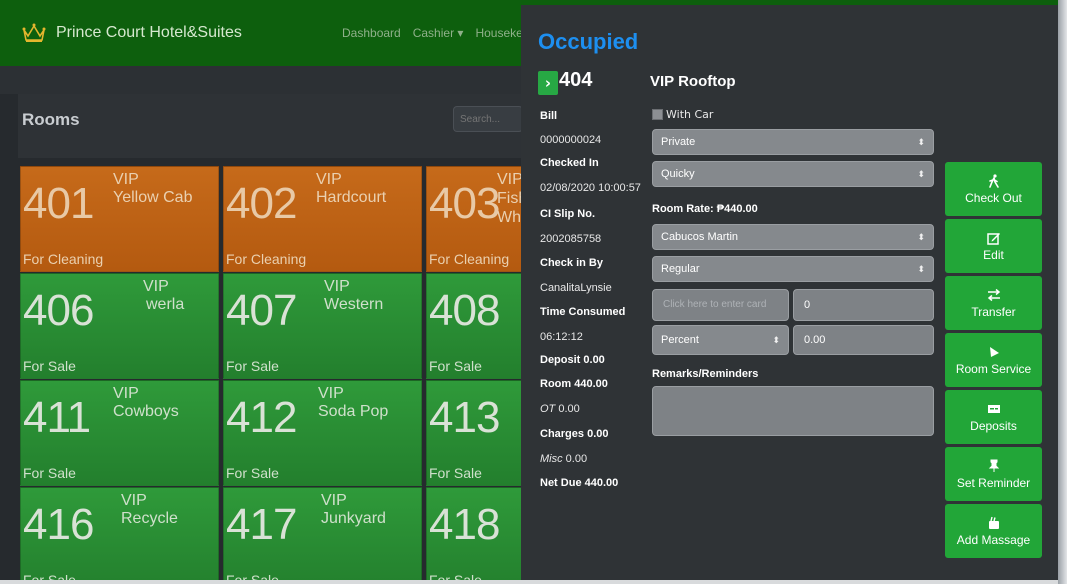 The height and width of the screenshot is (584, 1067). Describe the element at coordinates (579, 483) in the screenshot. I see `net-due: Net Due 440.00` at that location.